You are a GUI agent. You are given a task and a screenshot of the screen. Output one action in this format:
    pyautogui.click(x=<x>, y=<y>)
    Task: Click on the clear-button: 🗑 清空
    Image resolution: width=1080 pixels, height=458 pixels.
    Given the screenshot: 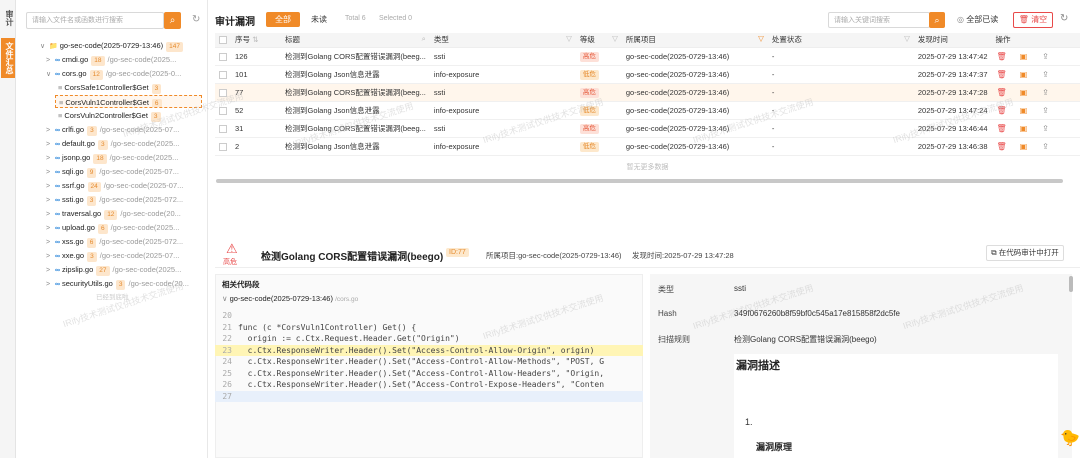 What is the action you would take?
    pyautogui.click(x=1033, y=20)
    